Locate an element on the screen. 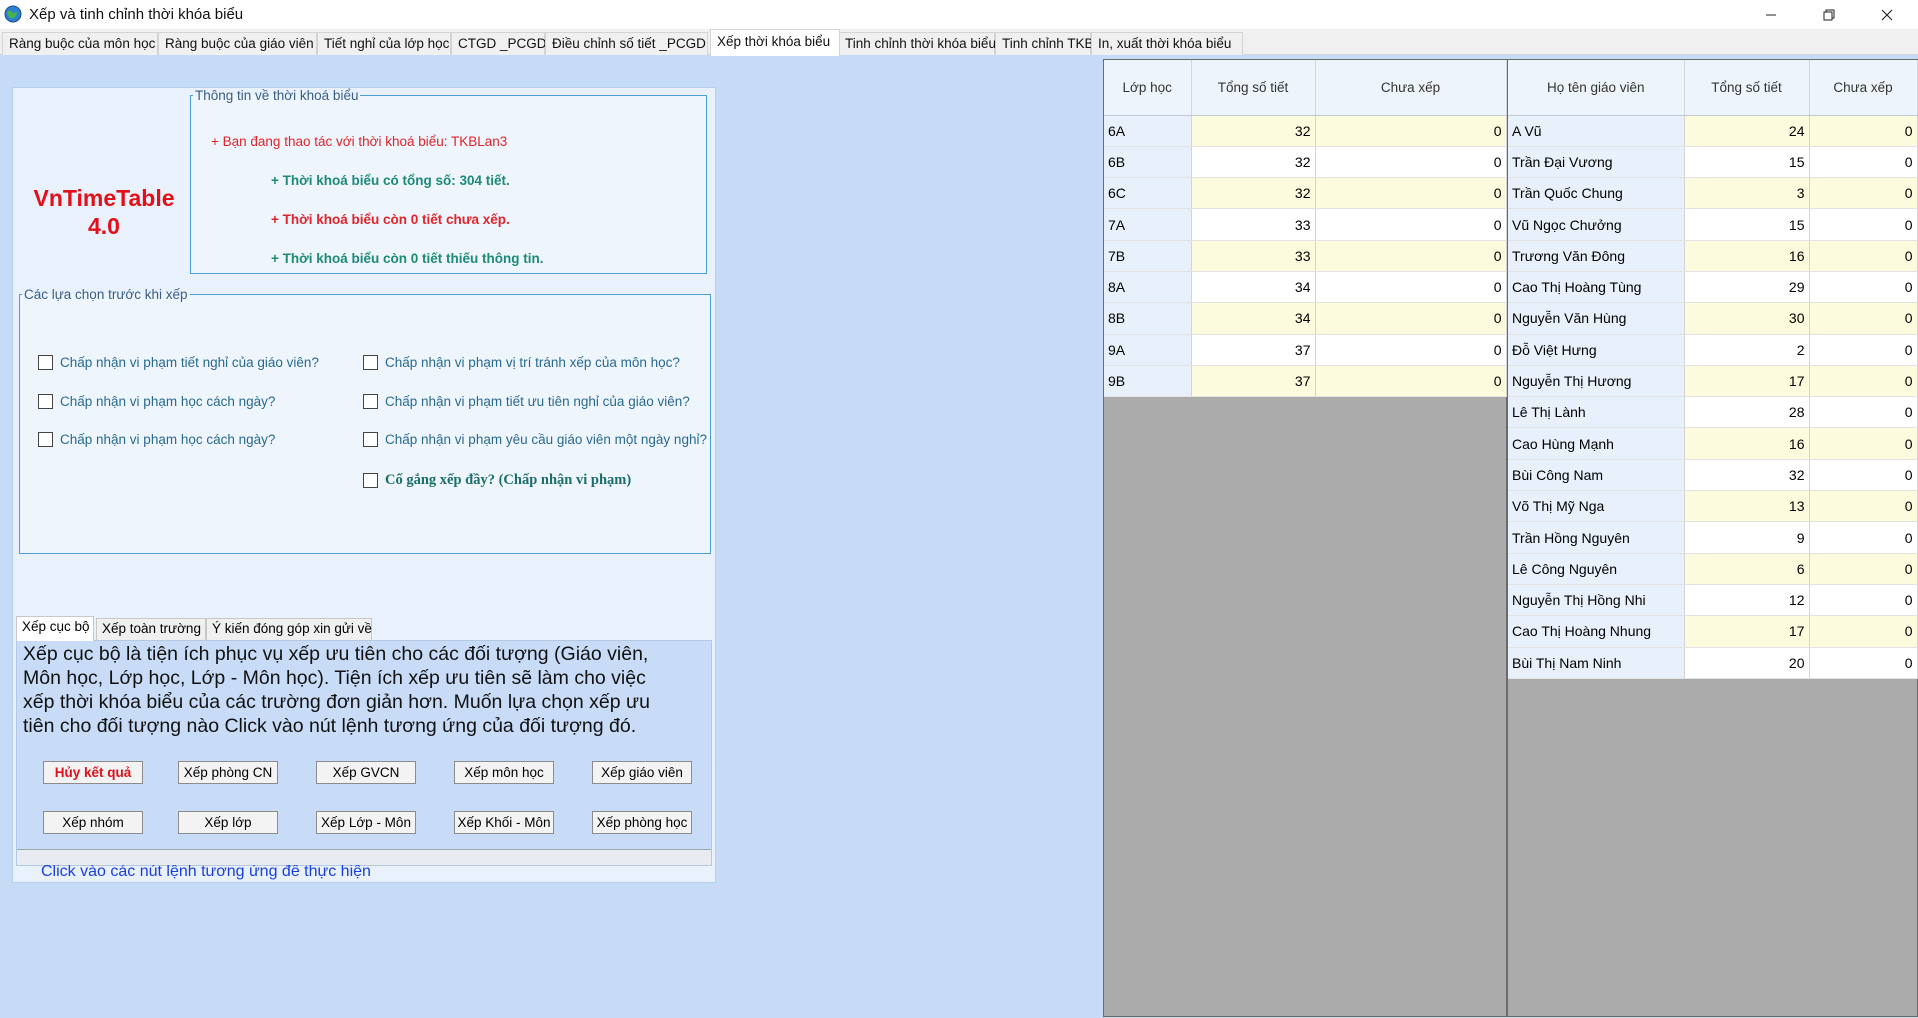 The width and height of the screenshot is (1918, 1018). table-row: Bùi Thị Nam Ninh 20 0 is located at coordinates (1713, 663).